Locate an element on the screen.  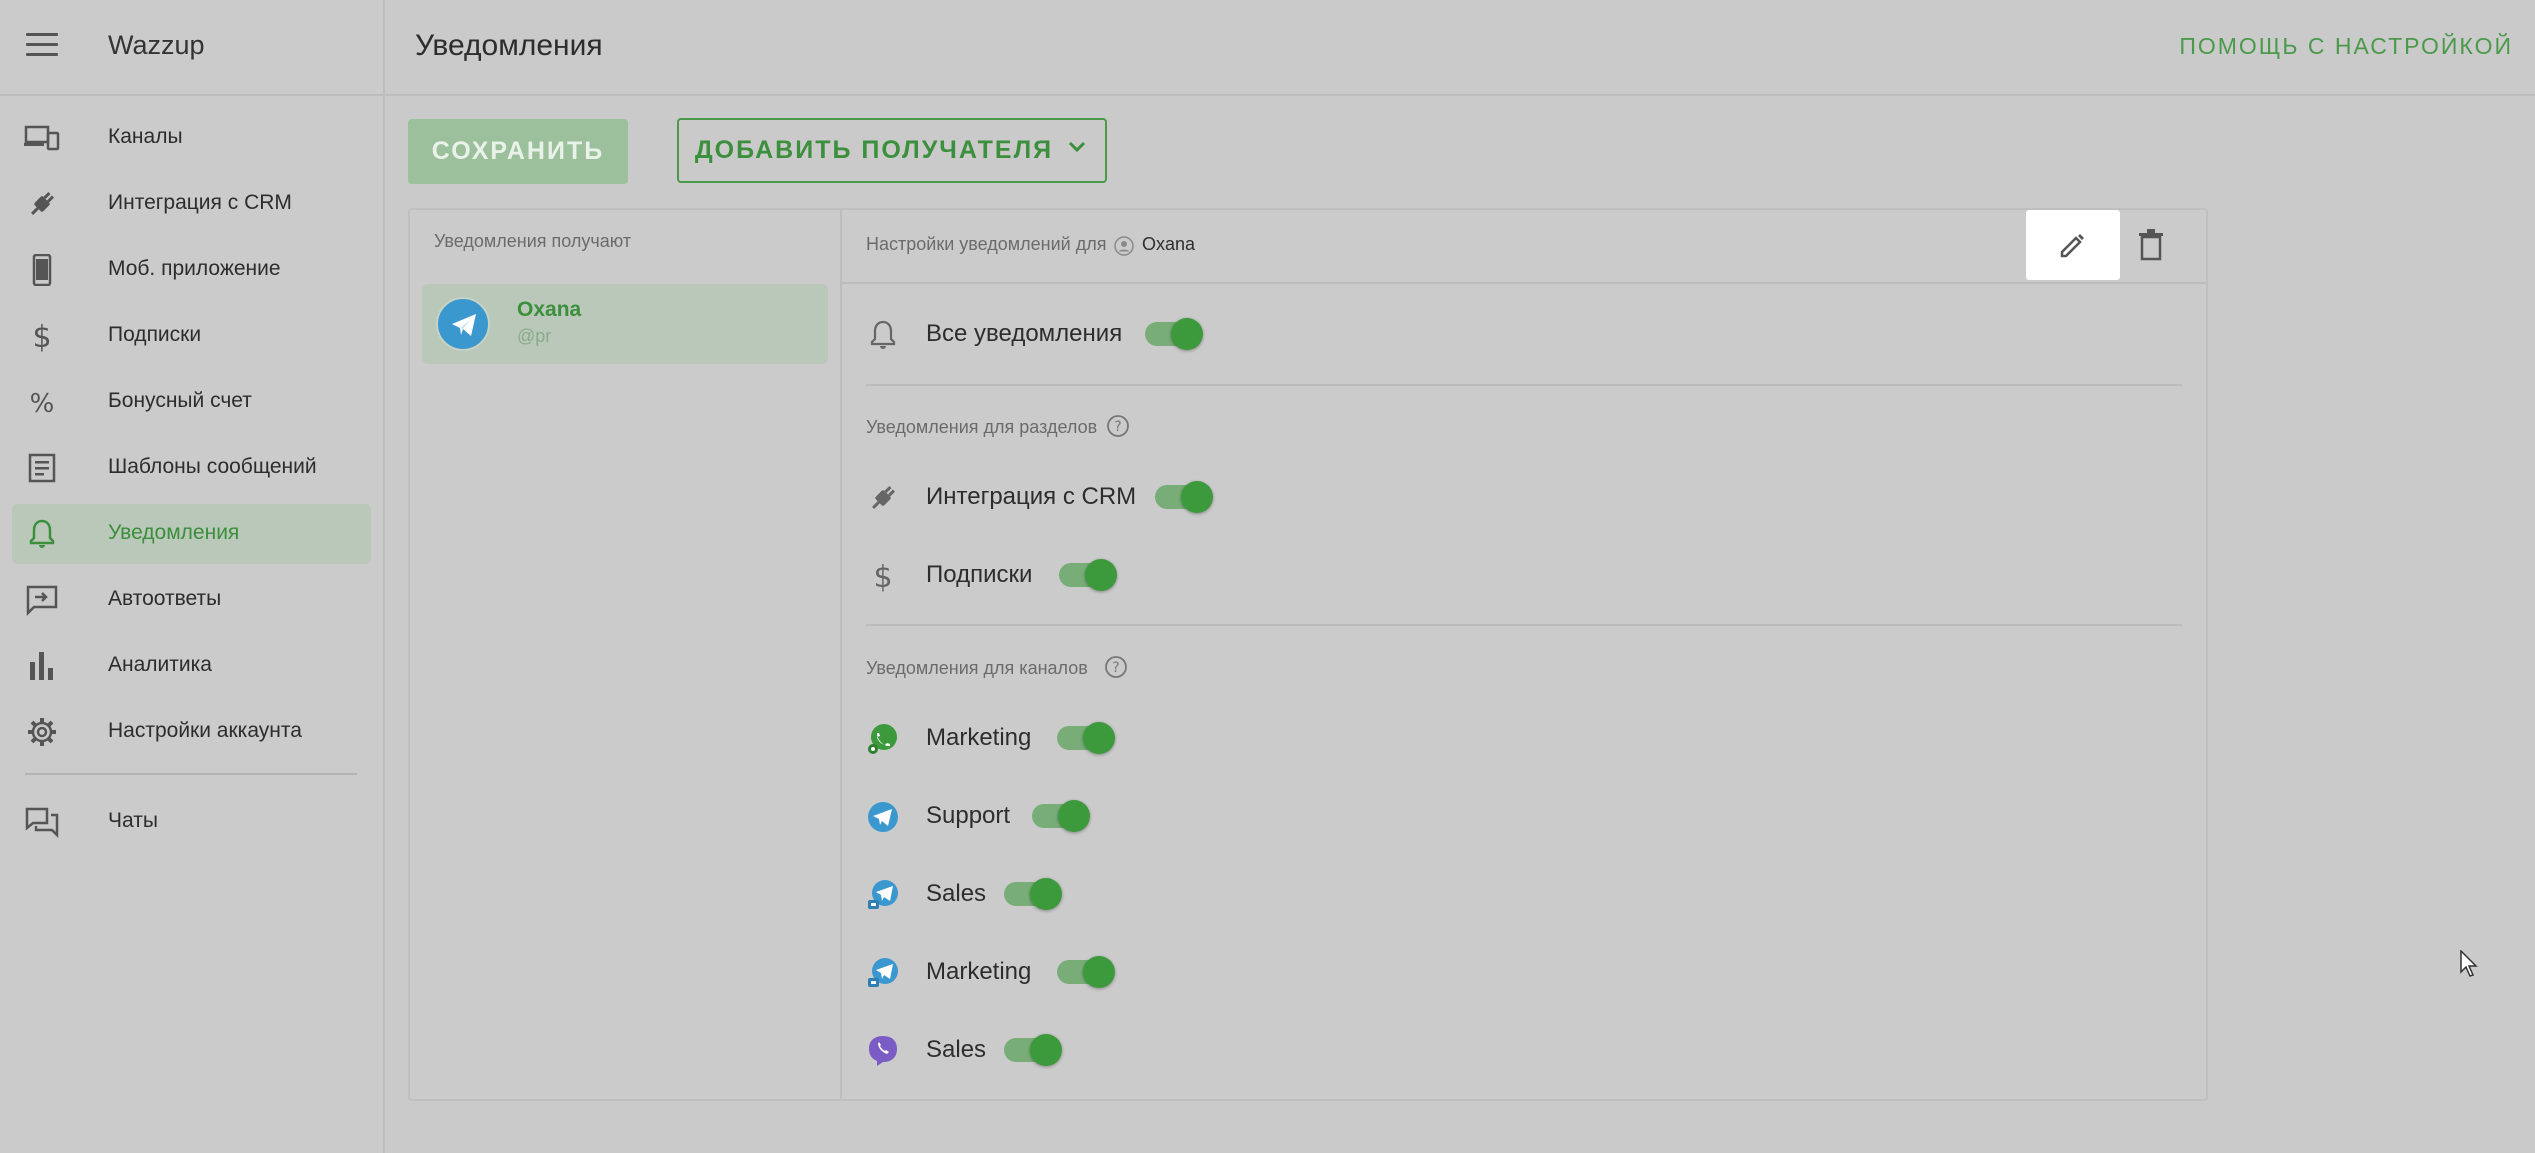
sidebar-item-label: Уведомления is located at coordinates (174, 532).